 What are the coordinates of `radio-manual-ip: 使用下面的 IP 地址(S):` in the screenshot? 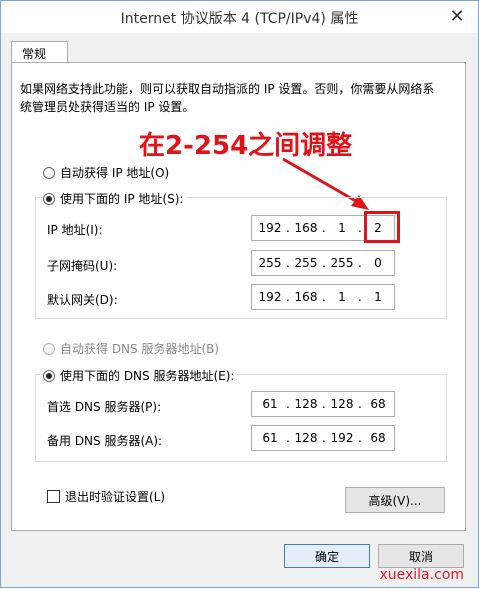 It's located at (115, 198).